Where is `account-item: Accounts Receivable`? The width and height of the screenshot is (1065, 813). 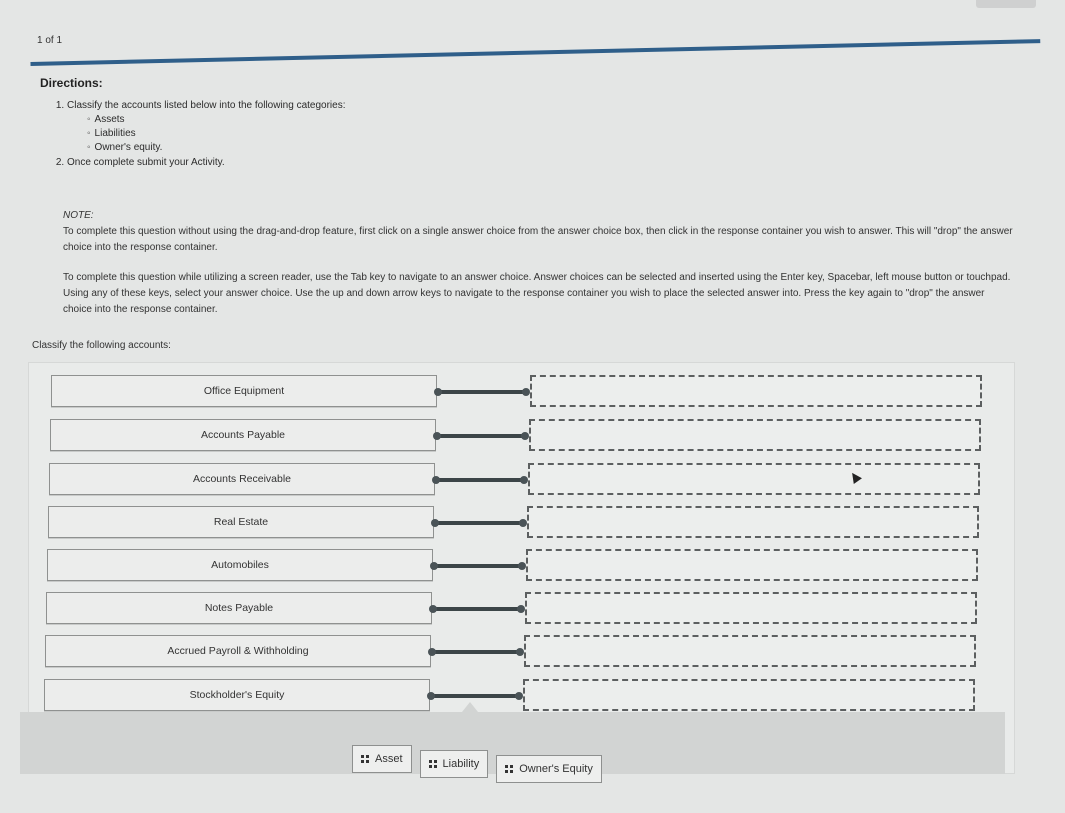 account-item: Accounts Receivable is located at coordinates (242, 479).